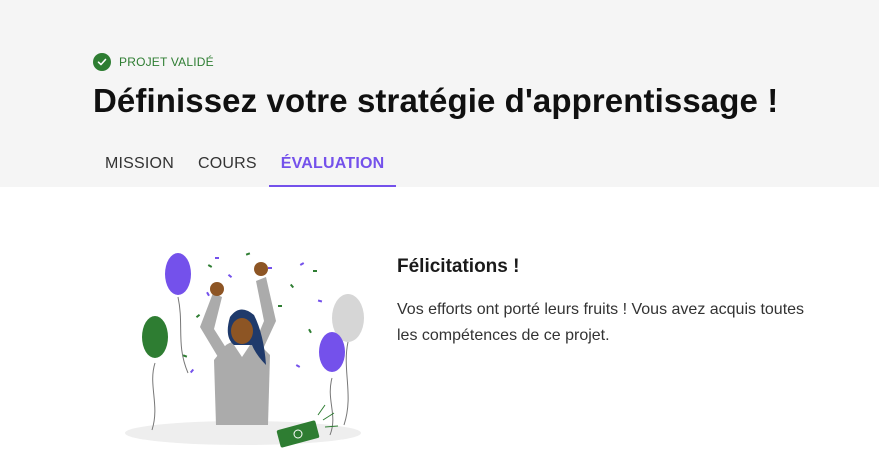 Image resolution: width=879 pixels, height=476 pixels. Describe the element at coordinates (139, 163) in the screenshot. I see `tab-mission: MISSION` at that location.